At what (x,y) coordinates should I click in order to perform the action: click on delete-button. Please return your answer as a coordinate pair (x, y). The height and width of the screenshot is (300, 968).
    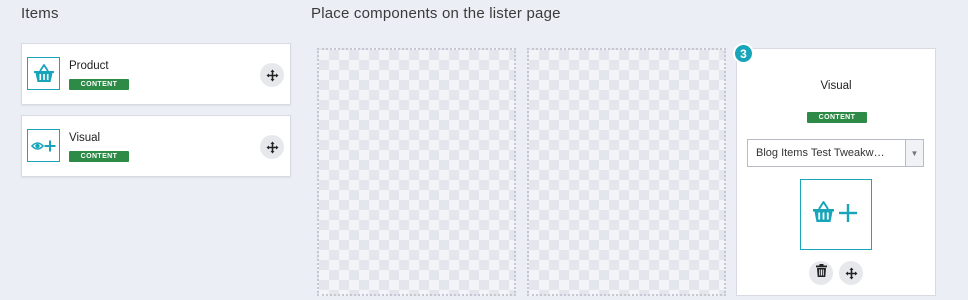
    Looking at the image, I should click on (821, 273).